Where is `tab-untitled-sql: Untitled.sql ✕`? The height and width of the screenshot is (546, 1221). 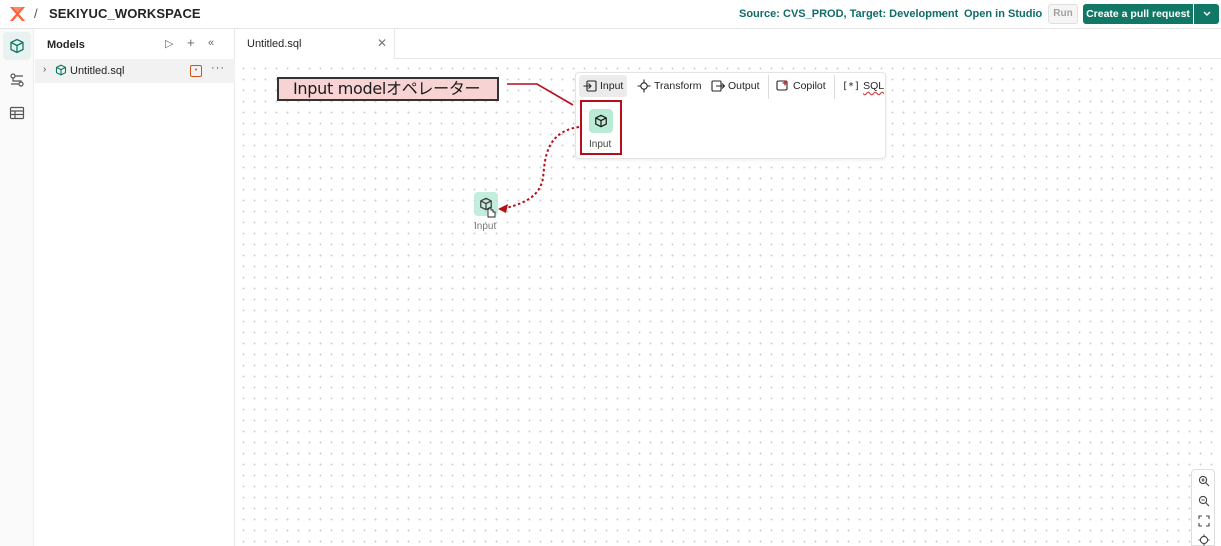 tab-untitled-sql: Untitled.sql ✕ is located at coordinates (315, 44).